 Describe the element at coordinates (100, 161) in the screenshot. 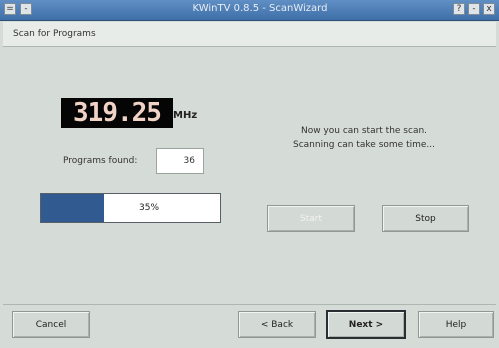

I see `programs-found-label: Programs found:` at that location.